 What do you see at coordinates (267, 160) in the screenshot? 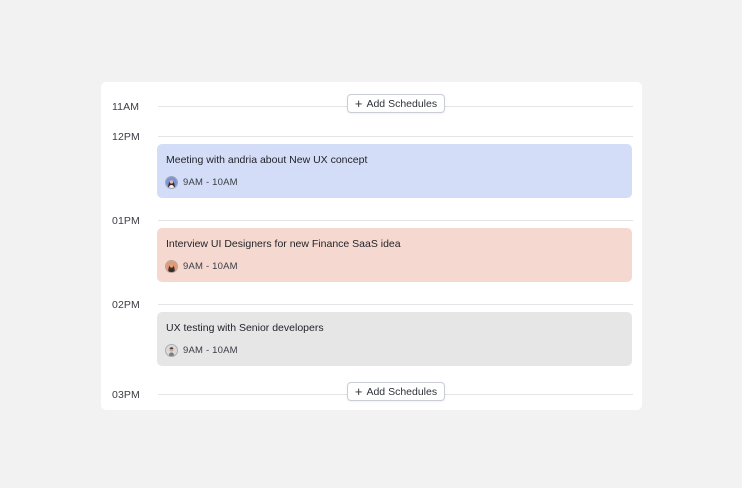
I see `event-title: Meeting with andria about New UX concept` at bounding box center [267, 160].